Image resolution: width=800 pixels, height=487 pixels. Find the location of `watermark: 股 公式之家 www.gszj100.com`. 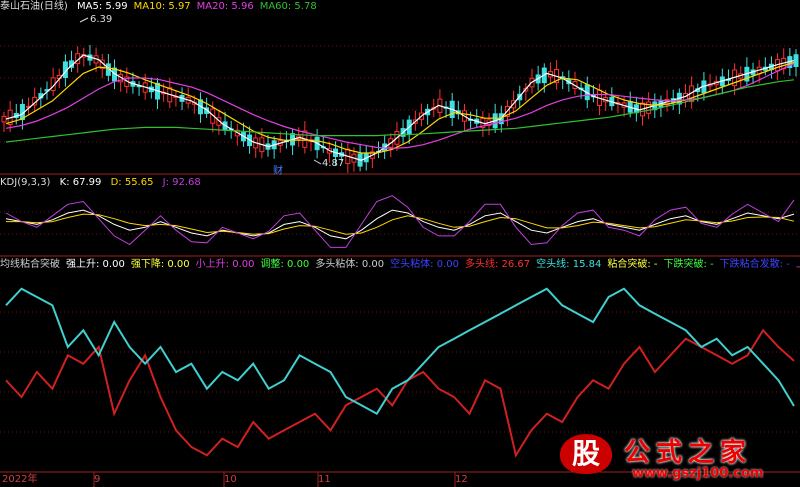

watermark: 股 公式之家 www.gszj100.com is located at coordinates (680, 459).